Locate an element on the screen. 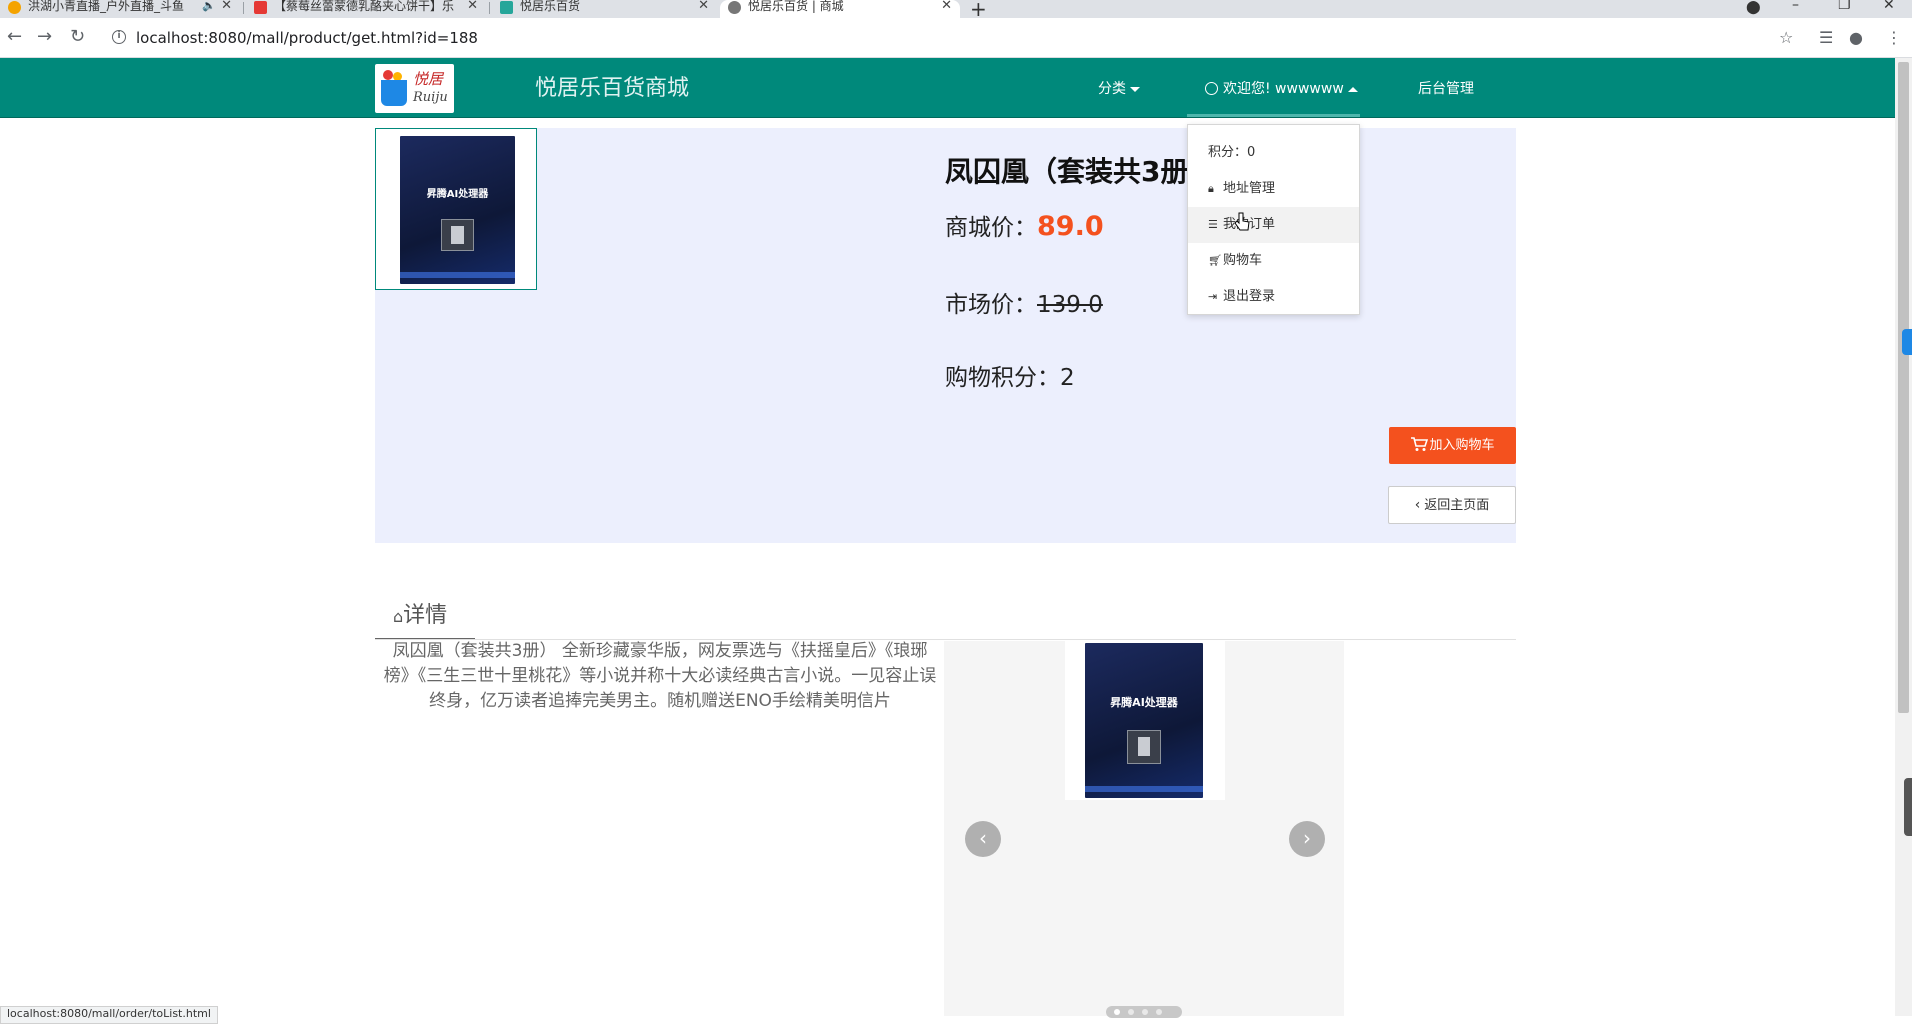  add-to-cart-label: 加入购物车 is located at coordinates (1462, 445).